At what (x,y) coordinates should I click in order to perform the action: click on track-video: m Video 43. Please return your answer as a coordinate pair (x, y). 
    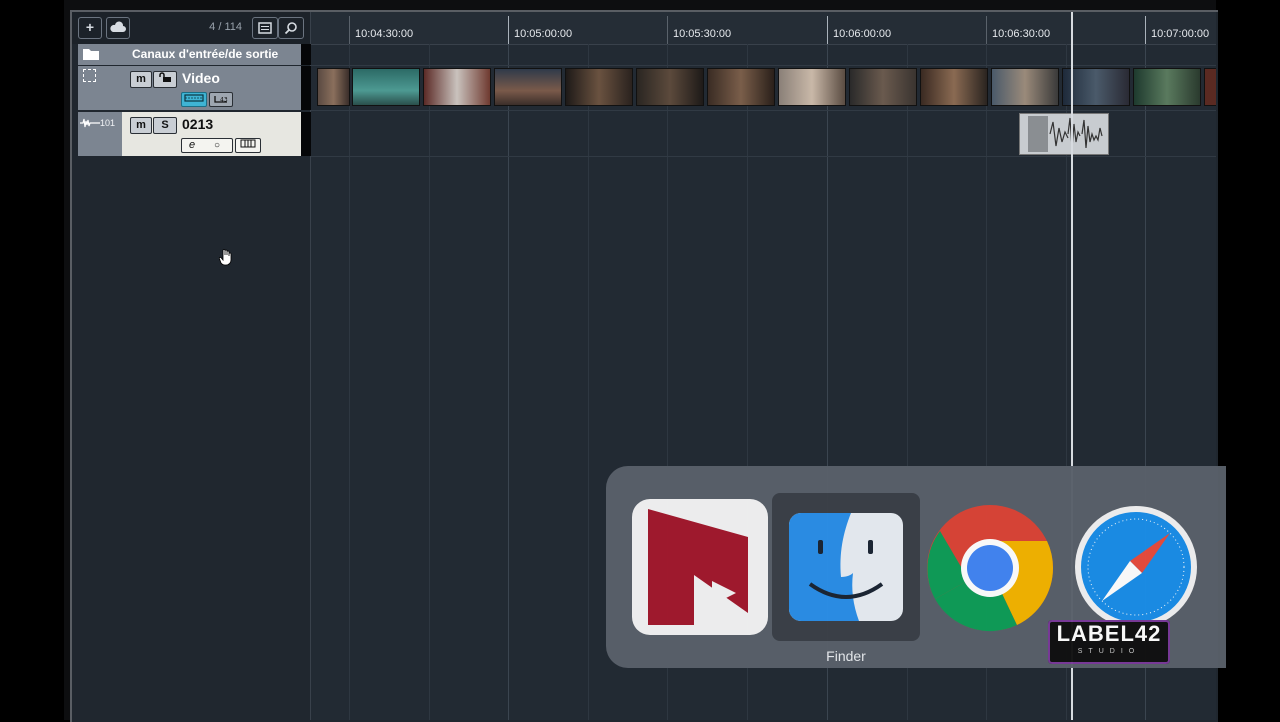
    Looking at the image, I should click on (194, 88).